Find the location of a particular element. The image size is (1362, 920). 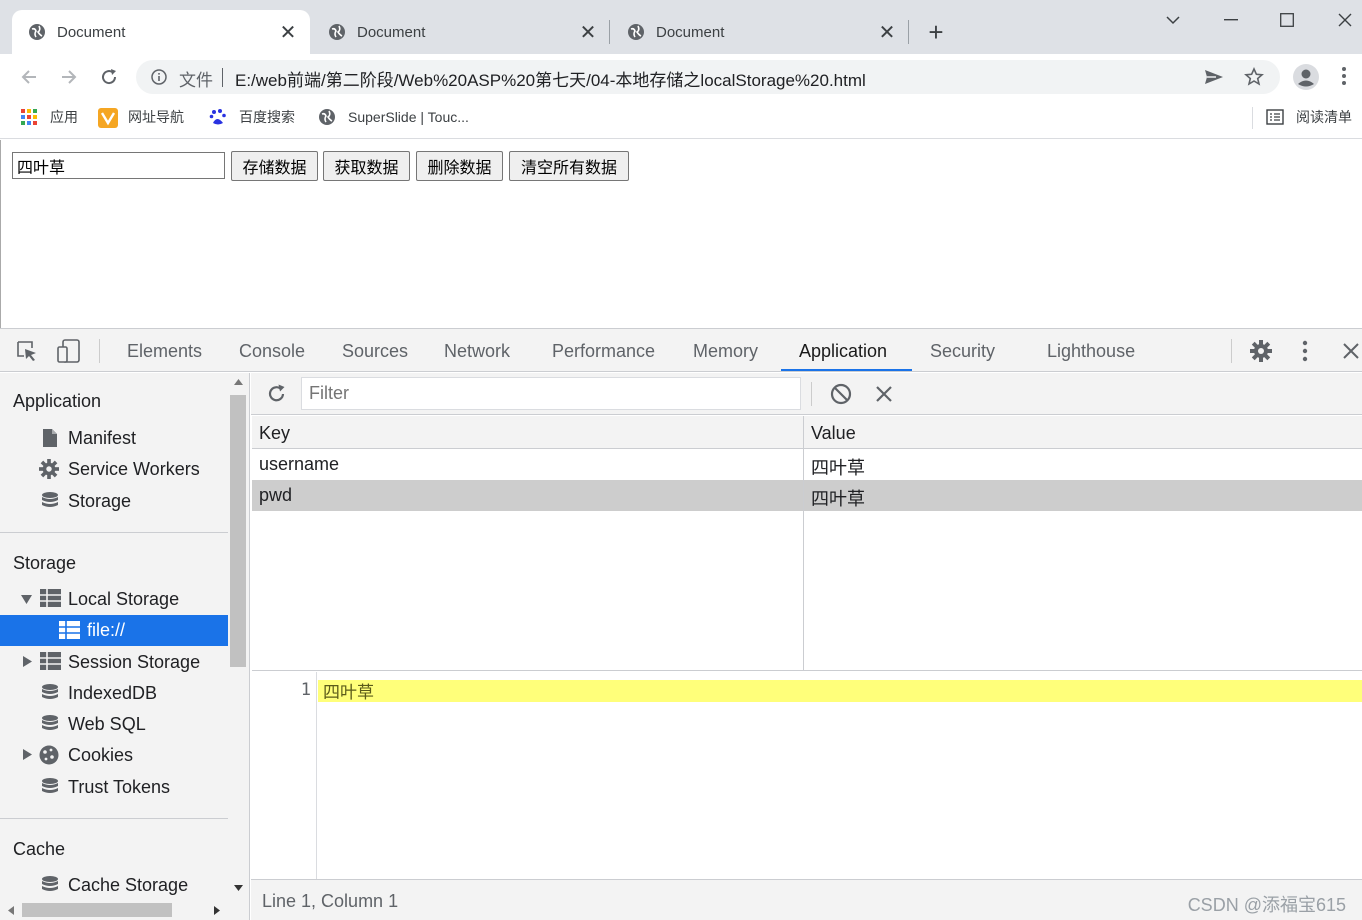

minimize-icon is located at coordinates (1231, 20).